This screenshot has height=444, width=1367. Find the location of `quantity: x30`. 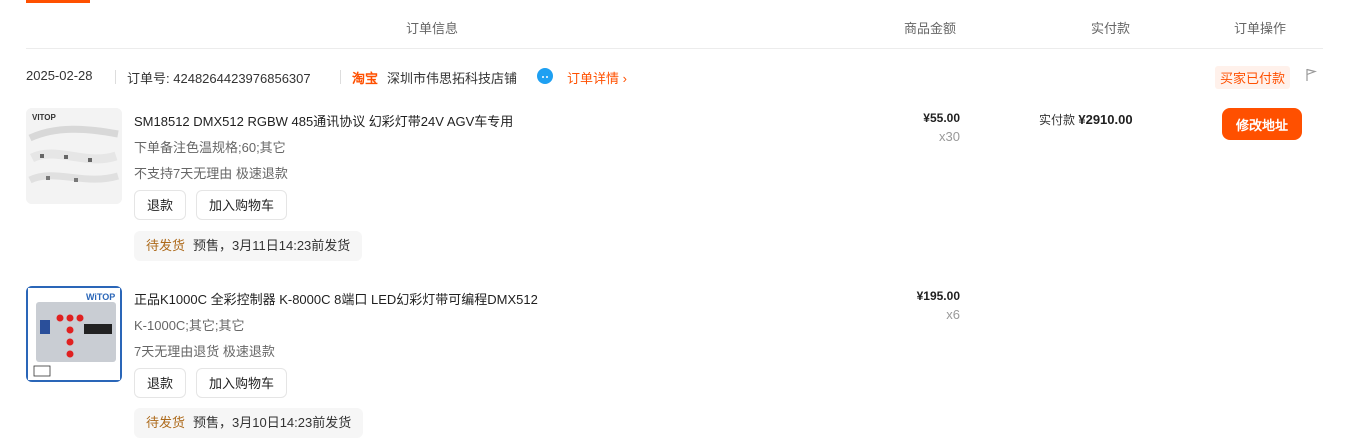

quantity: x30 is located at coordinates (949, 136).